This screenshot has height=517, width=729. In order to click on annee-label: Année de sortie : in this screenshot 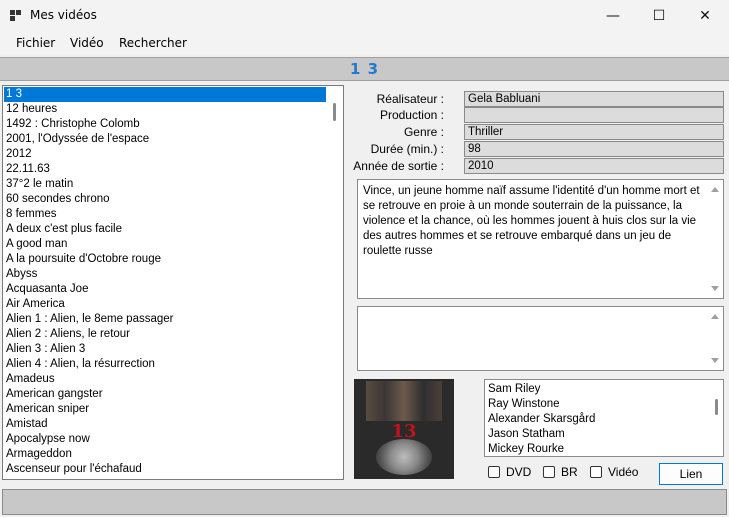, I will do `click(398, 166)`.